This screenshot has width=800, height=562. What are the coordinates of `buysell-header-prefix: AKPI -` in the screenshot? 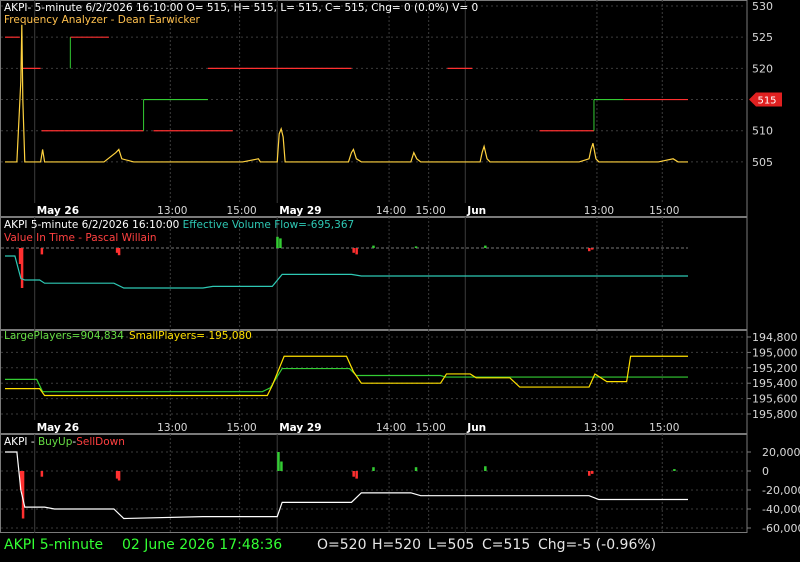 It's located at (21, 442).